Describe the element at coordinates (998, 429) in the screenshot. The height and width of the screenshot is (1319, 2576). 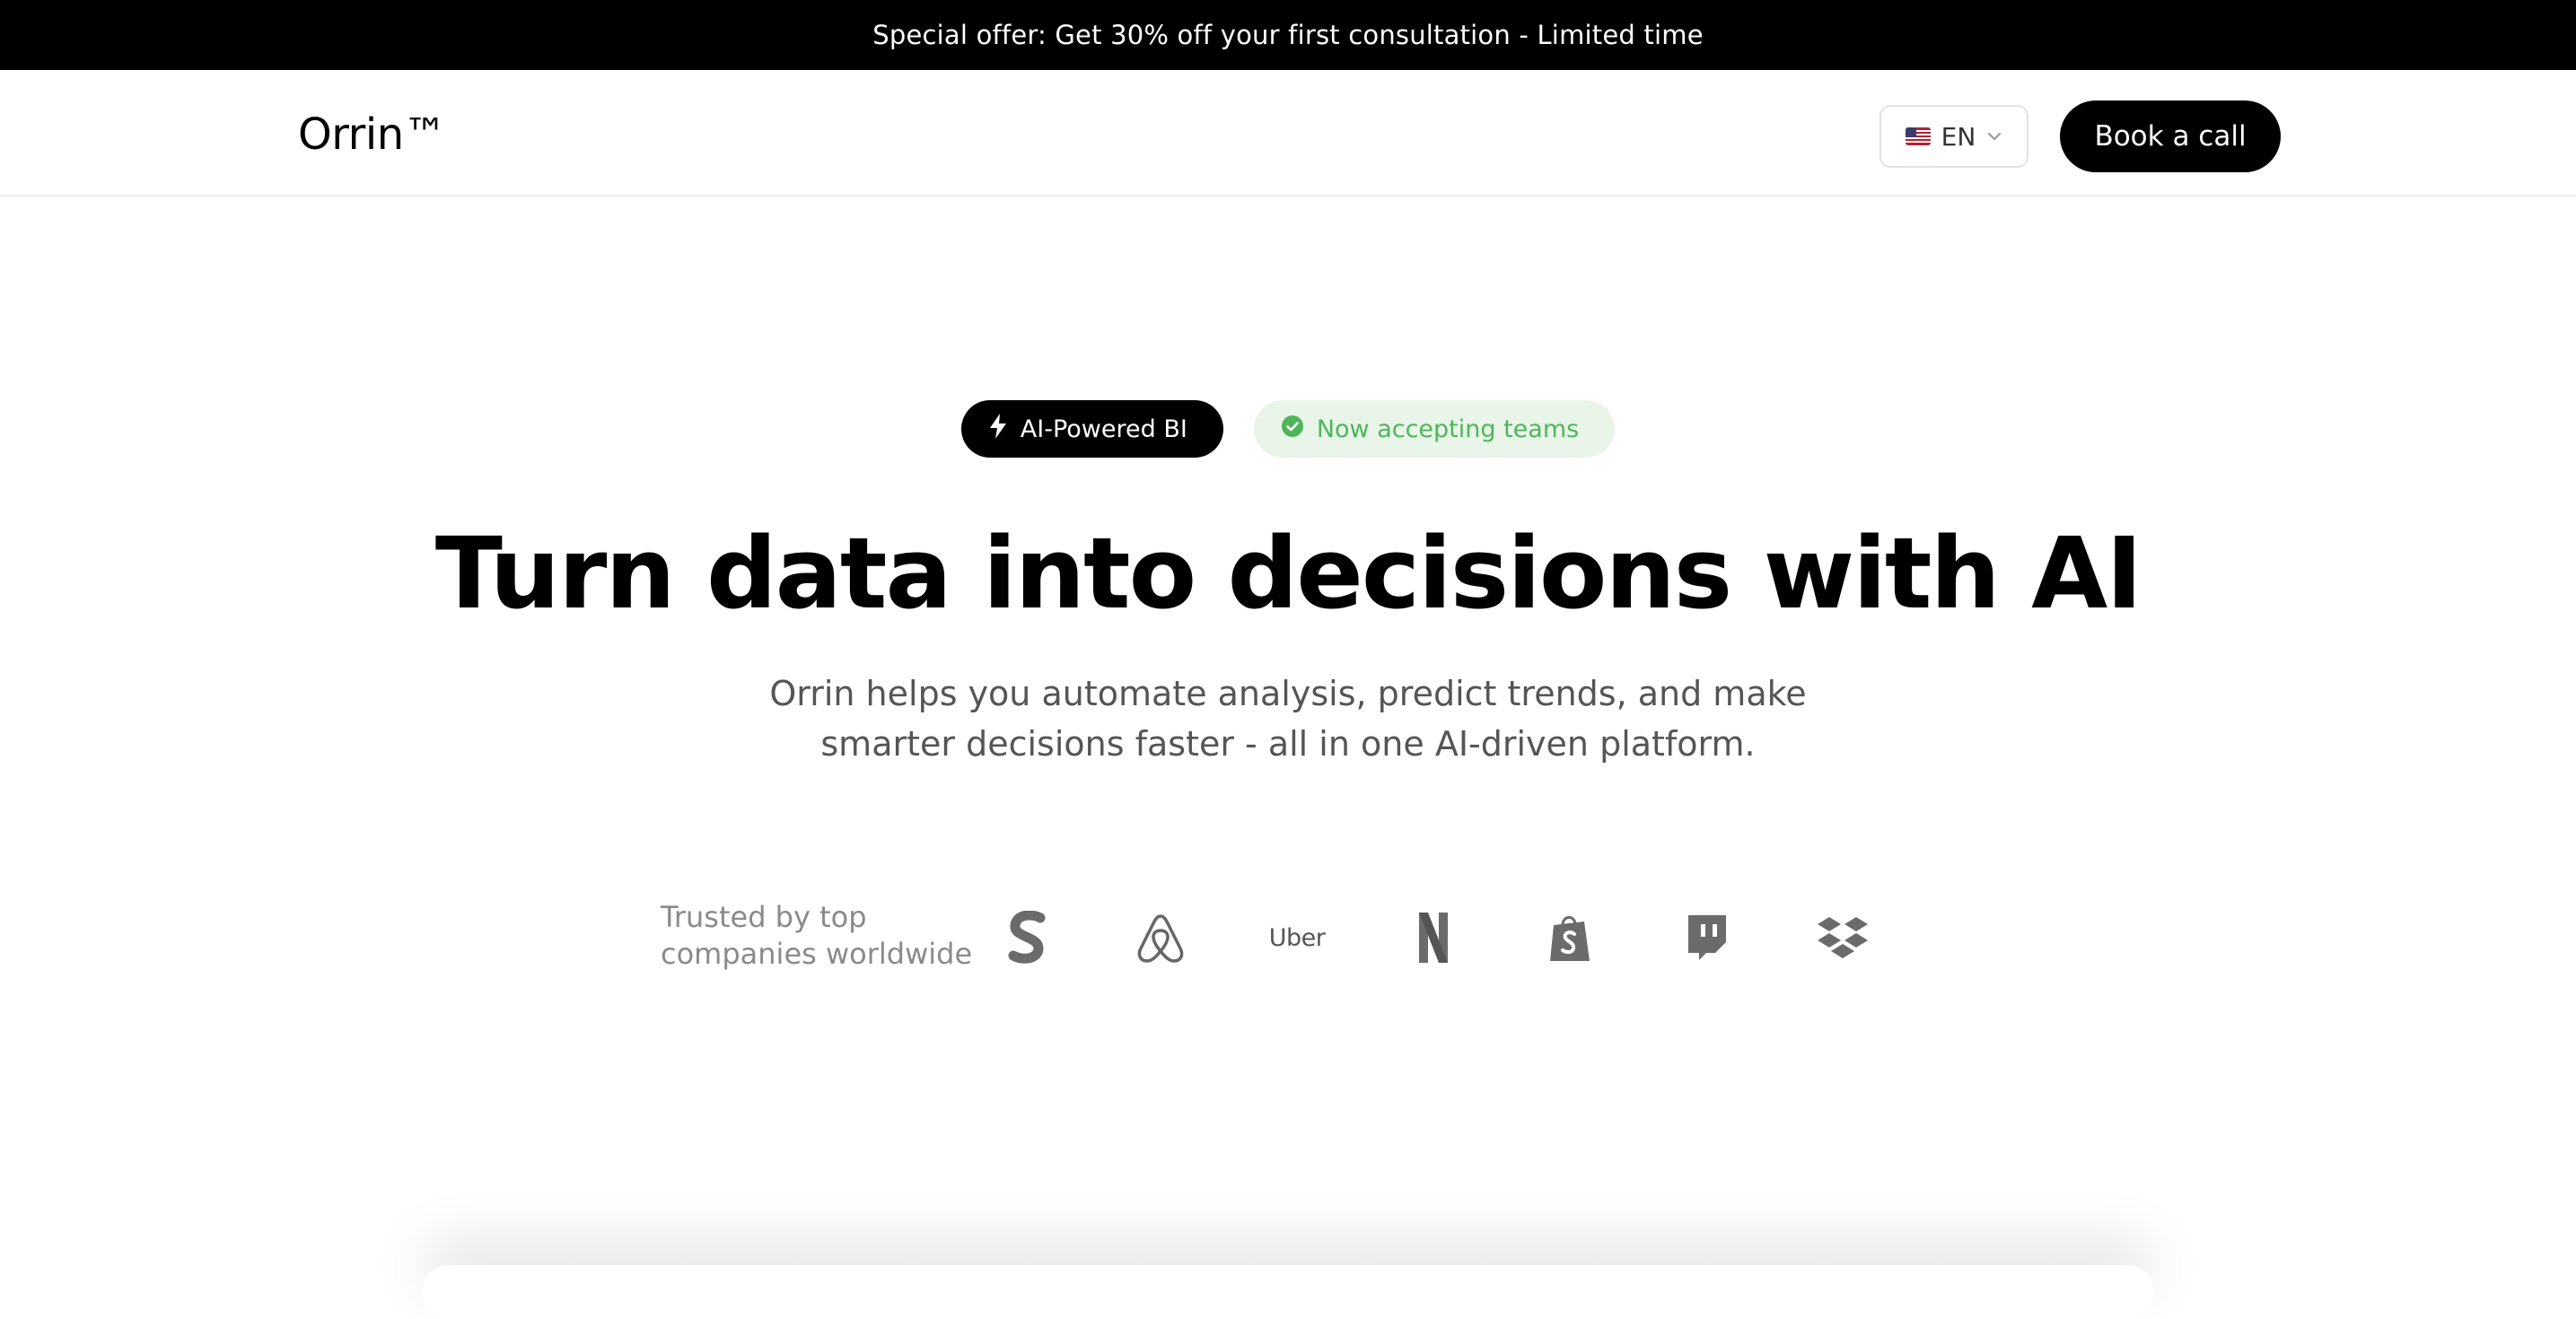
I see `lightning-icon` at that location.